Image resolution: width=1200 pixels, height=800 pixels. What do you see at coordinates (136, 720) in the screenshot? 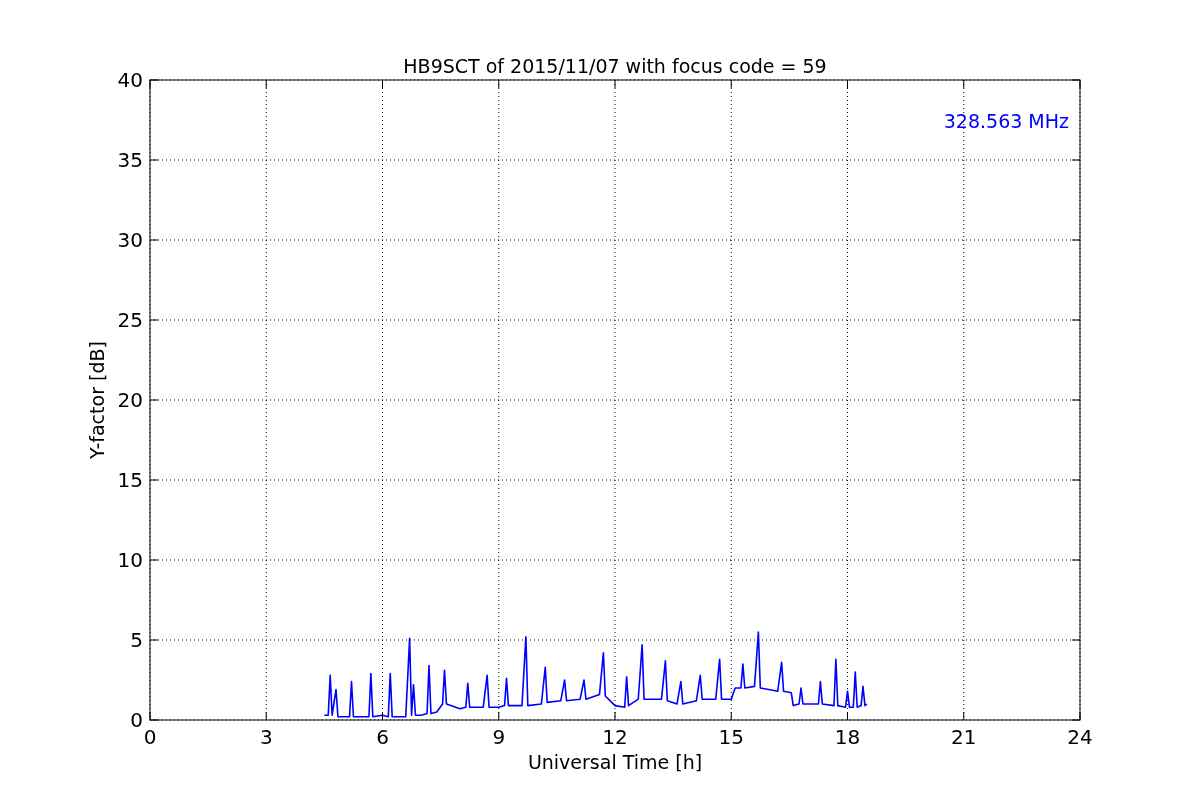
I see `y-tick-label: 0` at bounding box center [136, 720].